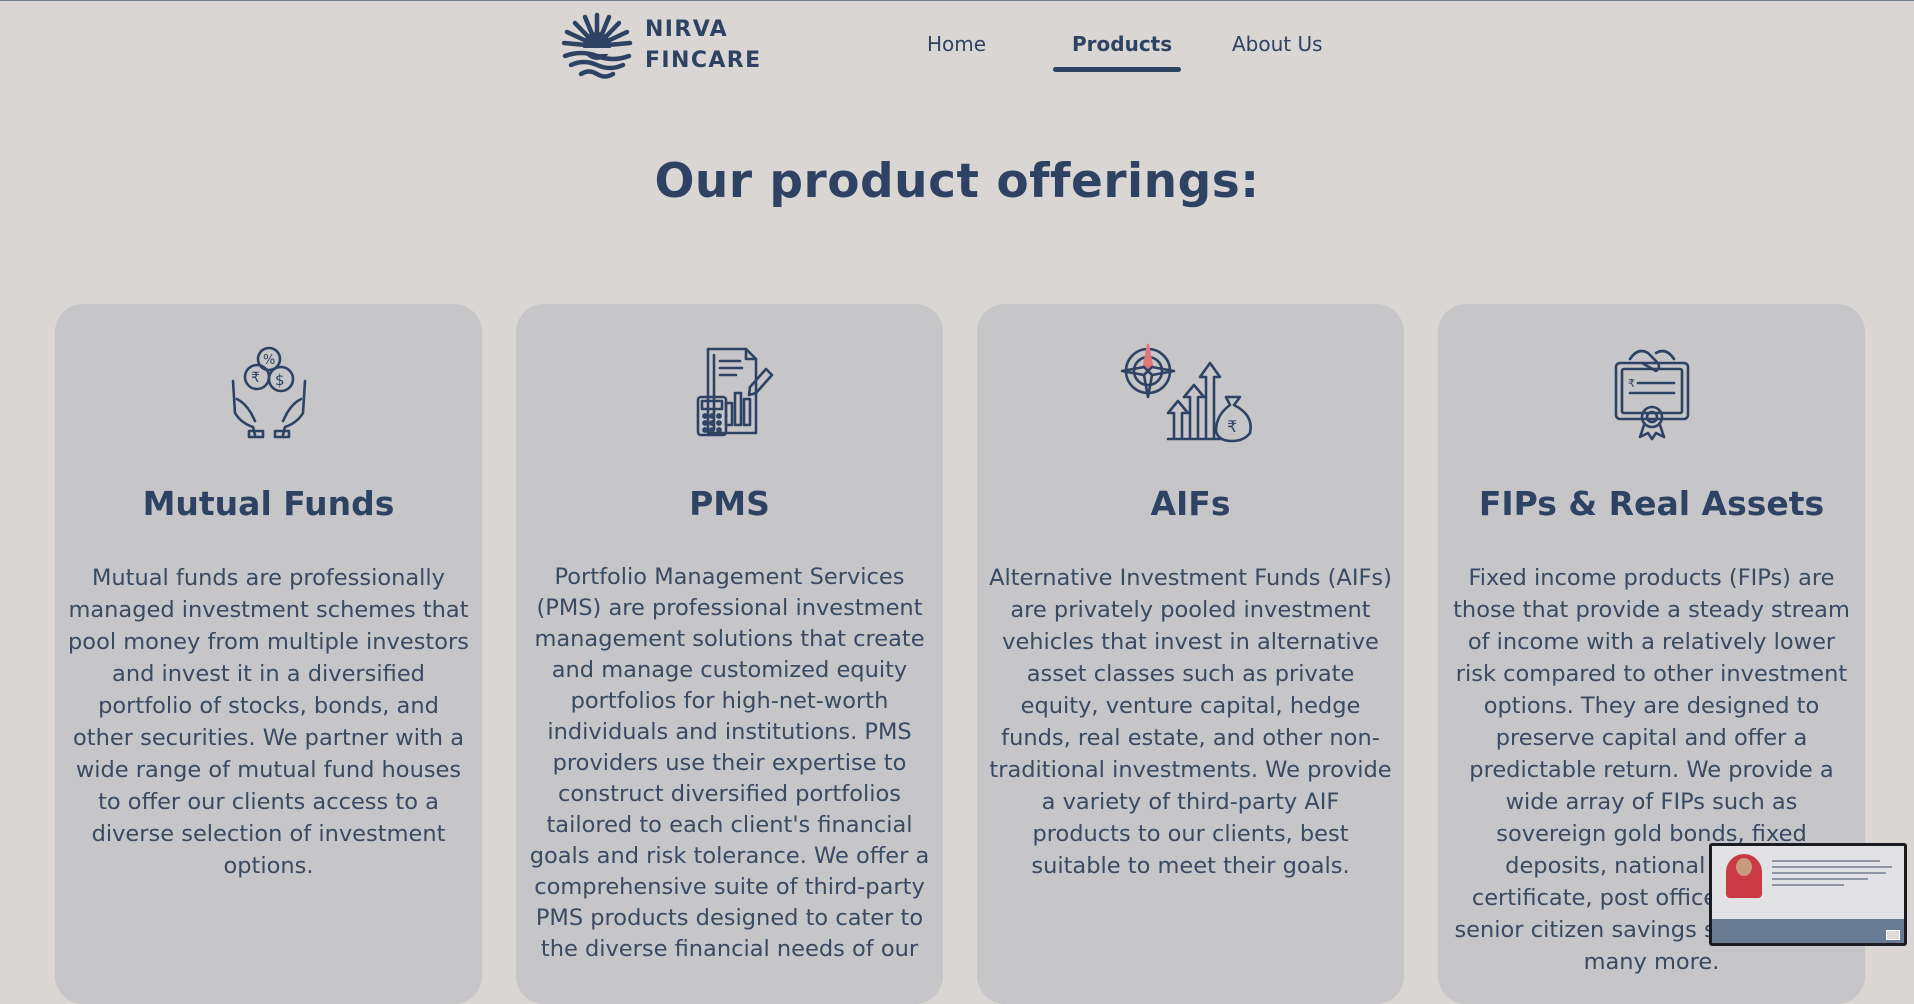 This screenshot has height=1004, width=1914. What do you see at coordinates (1190, 392) in the screenshot?
I see `compass-growth-icon: ₹` at bounding box center [1190, 392].